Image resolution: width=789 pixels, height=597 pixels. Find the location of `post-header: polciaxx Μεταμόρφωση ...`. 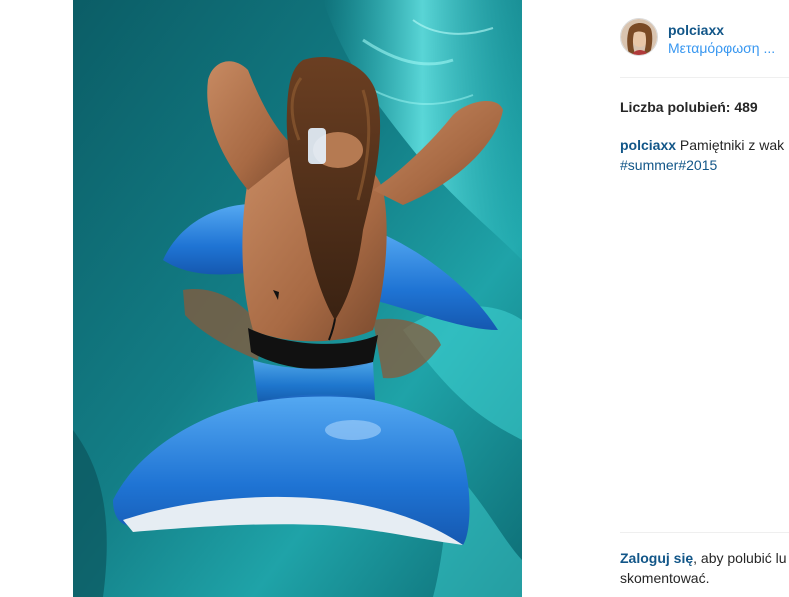

post-header: polciaxx Μεταμόρφωση ... is located at coordinates (704, 38).